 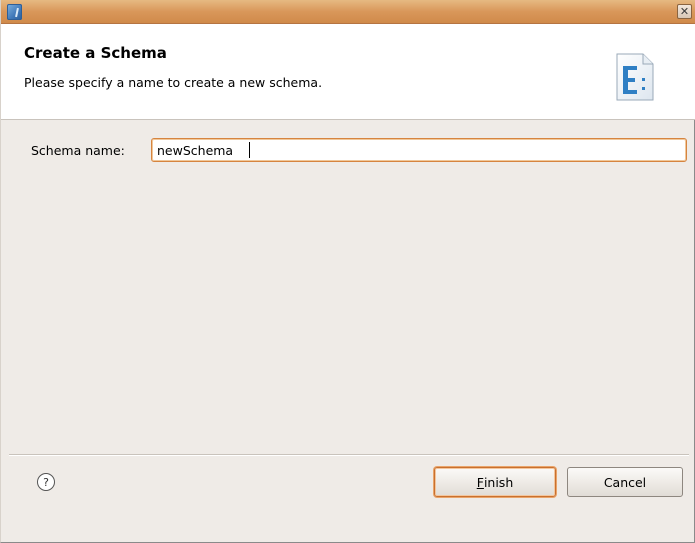 What do you see at coordinates (249, 150) in the screenshot?
I see `text-caret` at bounding box center [249, 150].